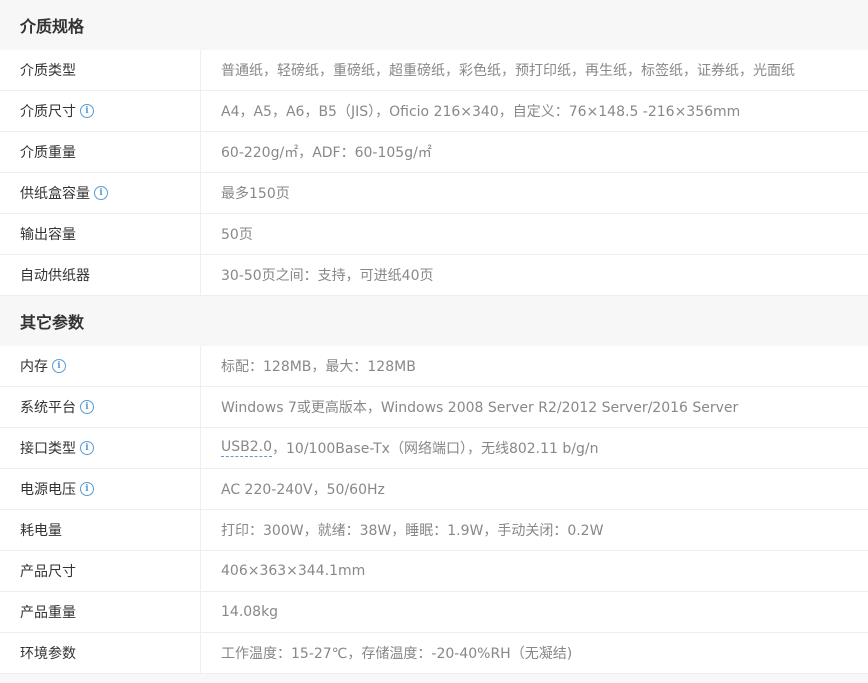  What do you see at coordinates (250, 612) in the screenshot?
I see `spec-value: 14.08kg` at bounding box center [250, 612].